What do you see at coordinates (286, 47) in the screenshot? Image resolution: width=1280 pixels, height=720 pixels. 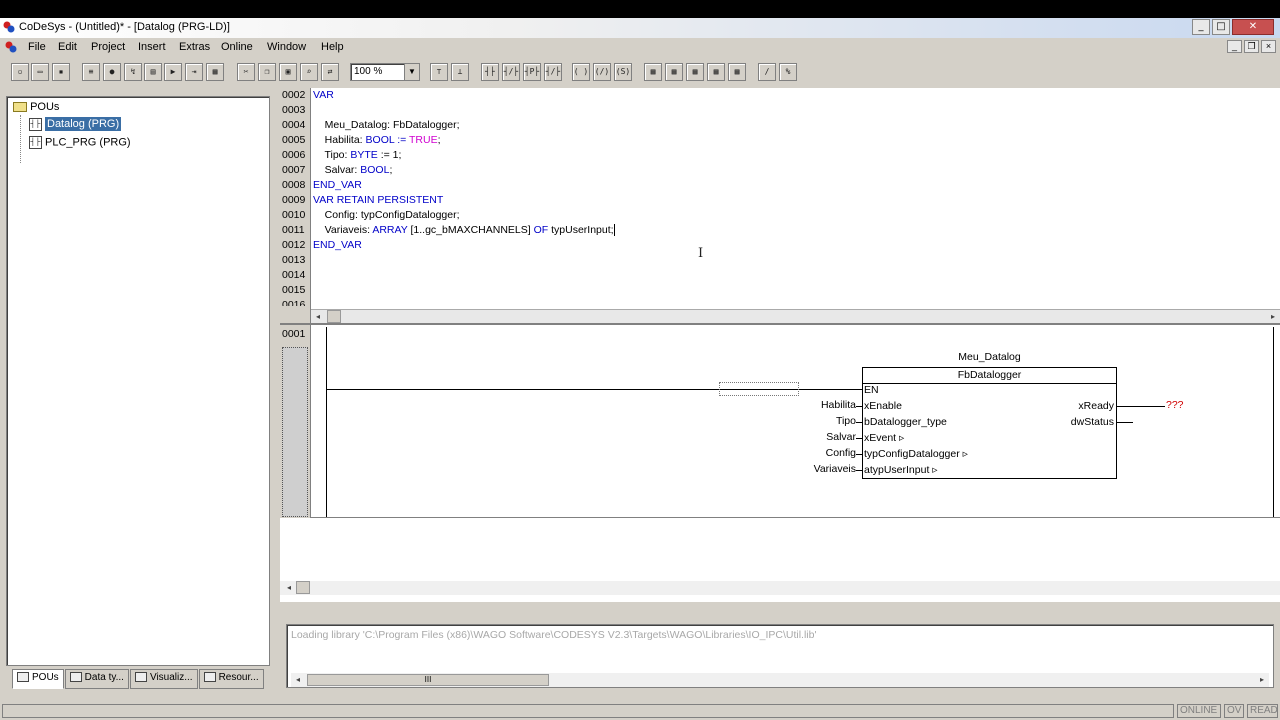 I see `menu-window: Window` at bounding box center [286, 47].